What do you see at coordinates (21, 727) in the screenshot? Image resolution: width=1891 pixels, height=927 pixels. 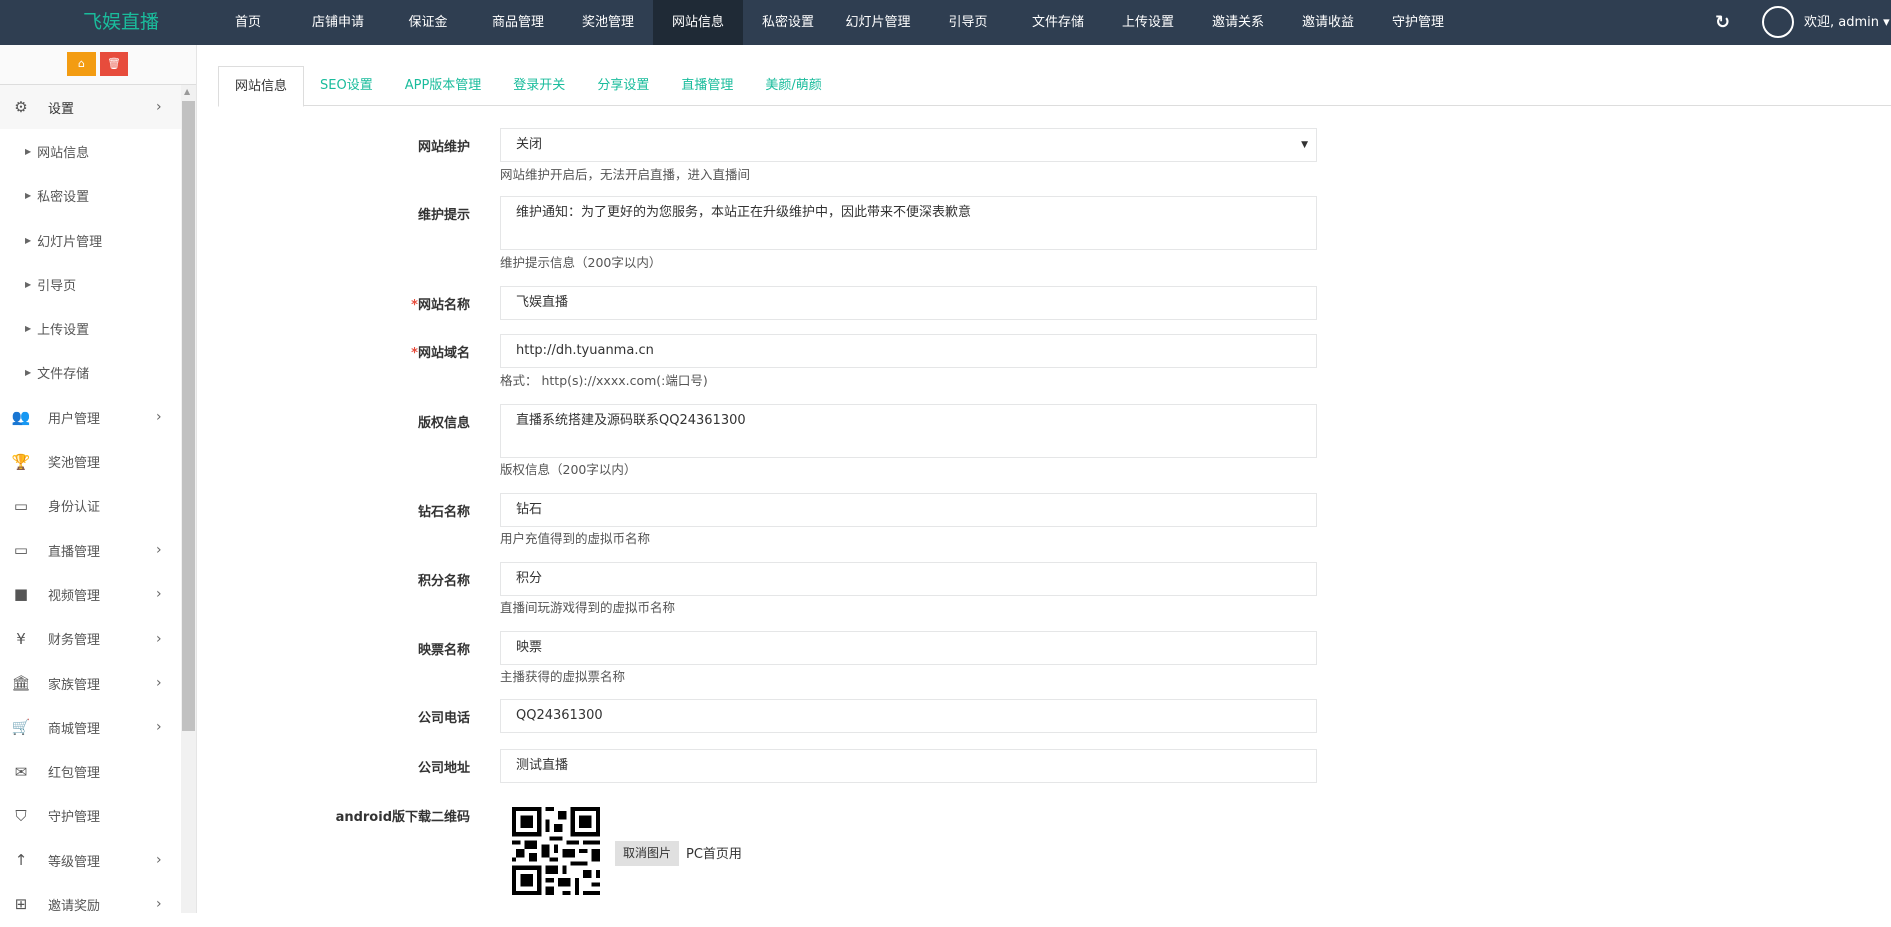 I see `cart-icon: 🛒` at bounding box center [21, 727].